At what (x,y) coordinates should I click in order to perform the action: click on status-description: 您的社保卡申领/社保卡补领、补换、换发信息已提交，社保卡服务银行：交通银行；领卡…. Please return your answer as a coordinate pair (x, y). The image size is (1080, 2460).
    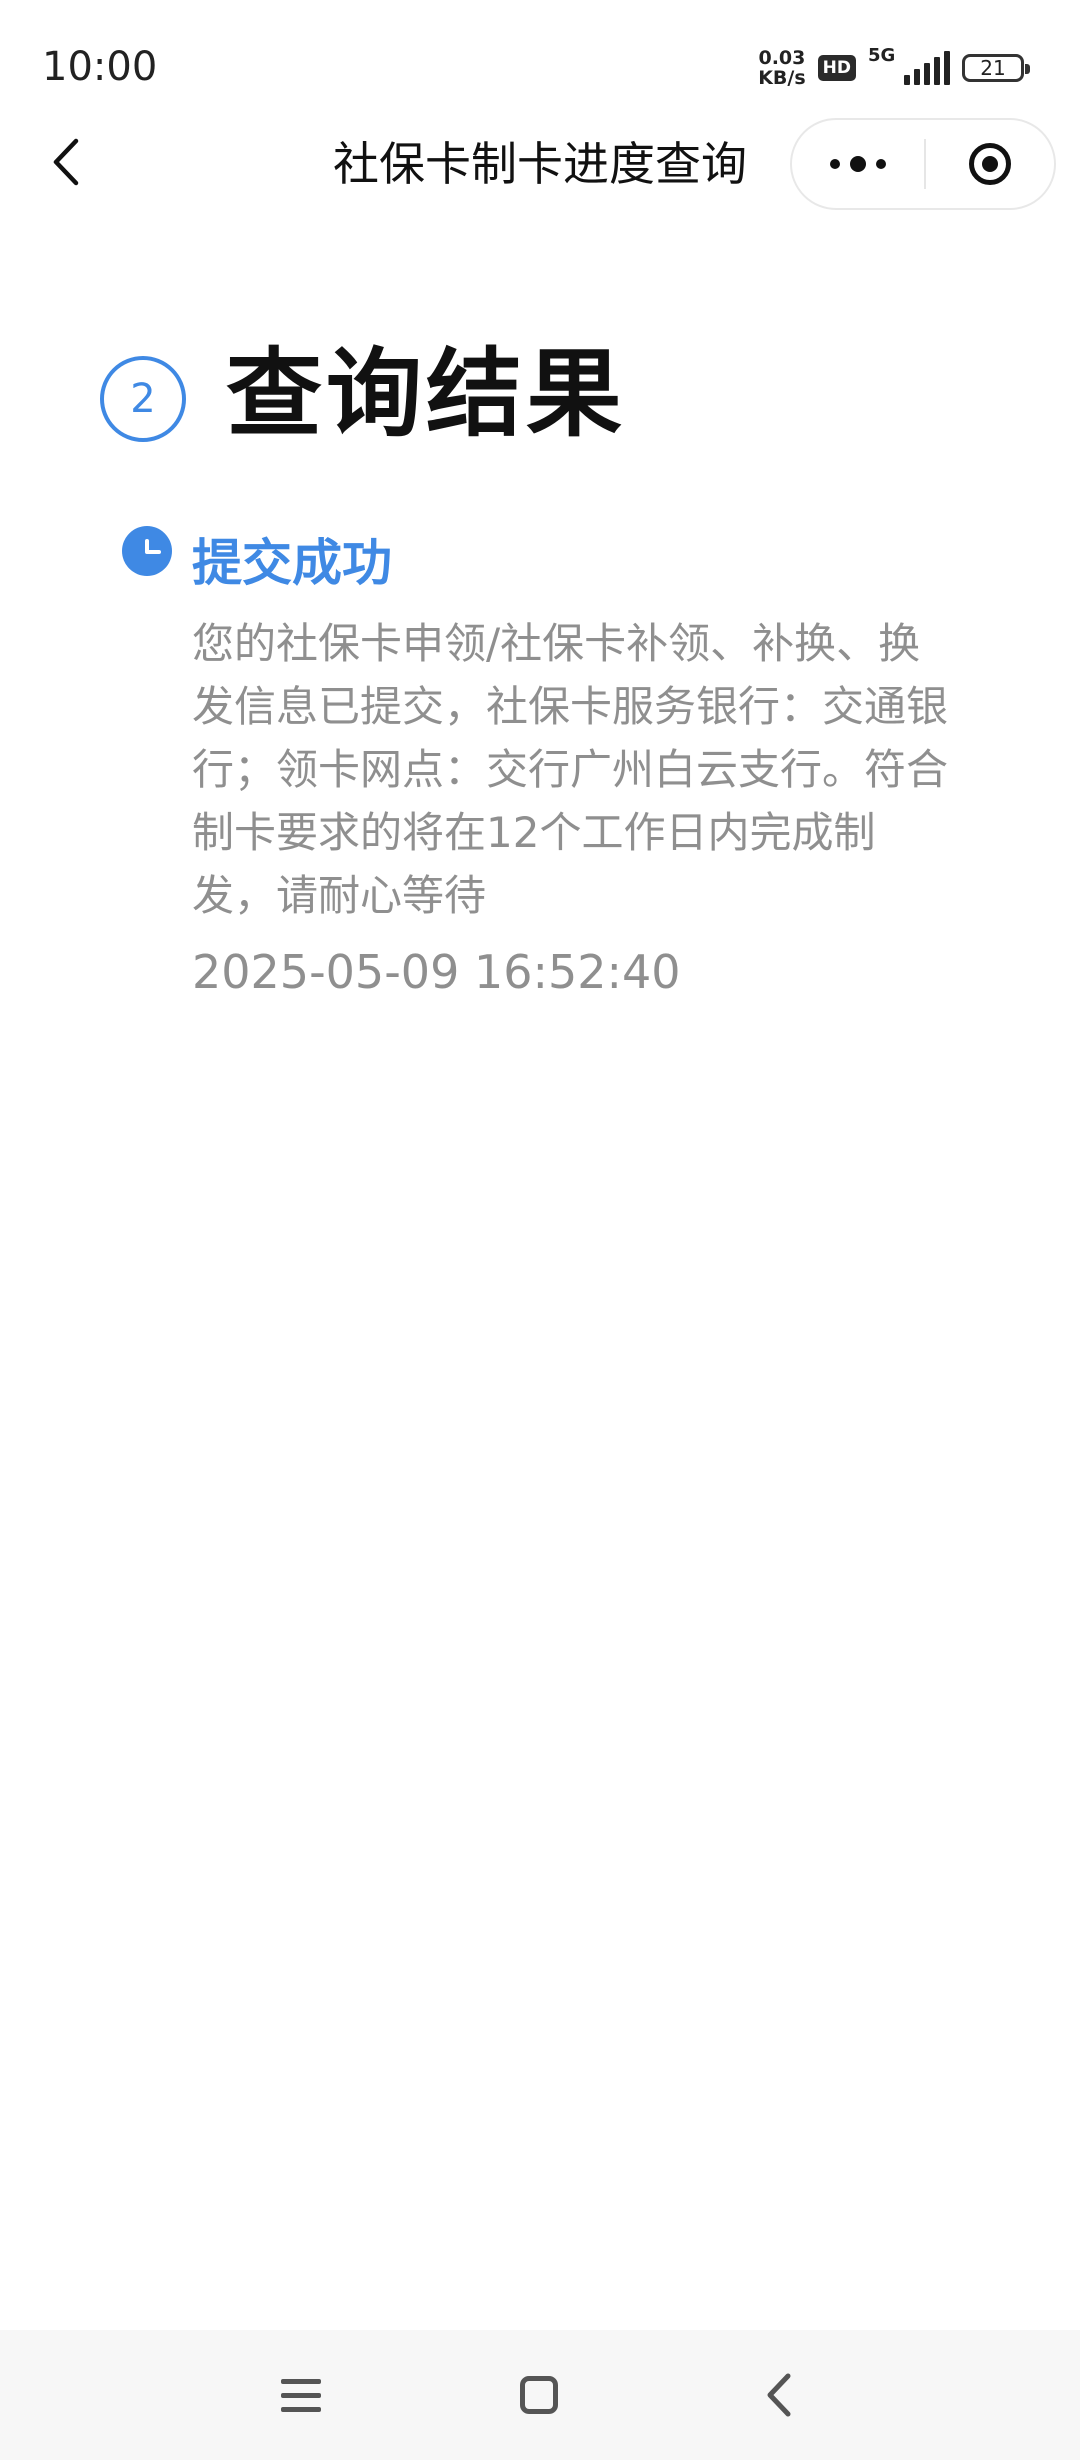
    Looking at the image, I should click on (570, 769).